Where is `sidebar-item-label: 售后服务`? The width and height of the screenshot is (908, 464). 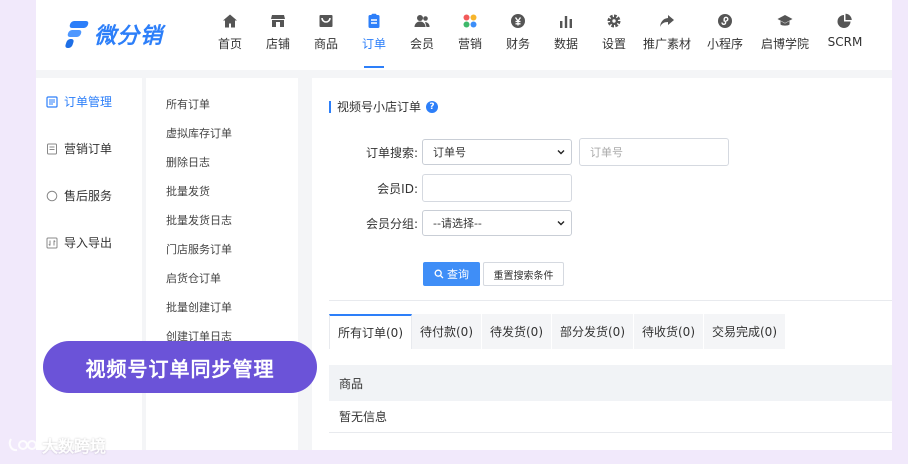
sidebar-item-label: 售后服务 is located at coordinates (88, 196).